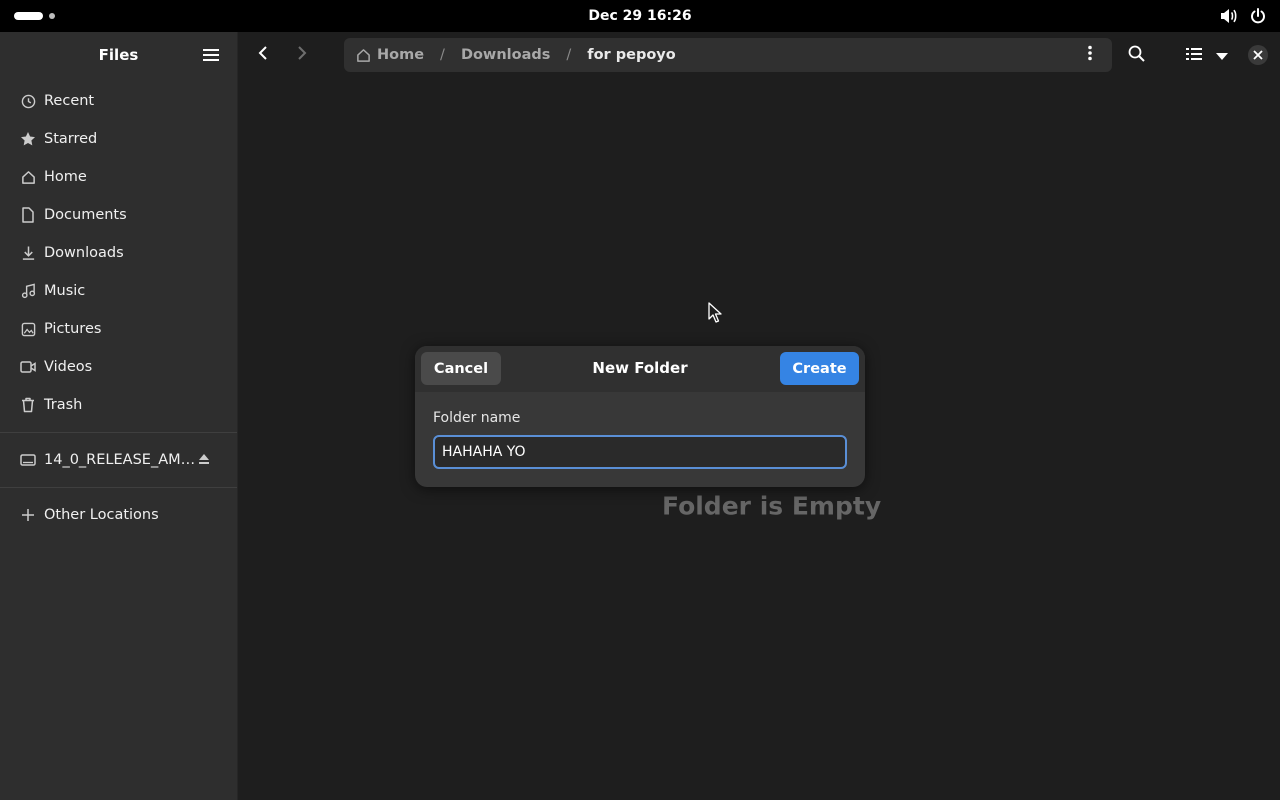 This screenshot has height=800, width=1280. I want to click on sidebar-item-other-locations: Other Locations, so click(115, 515).